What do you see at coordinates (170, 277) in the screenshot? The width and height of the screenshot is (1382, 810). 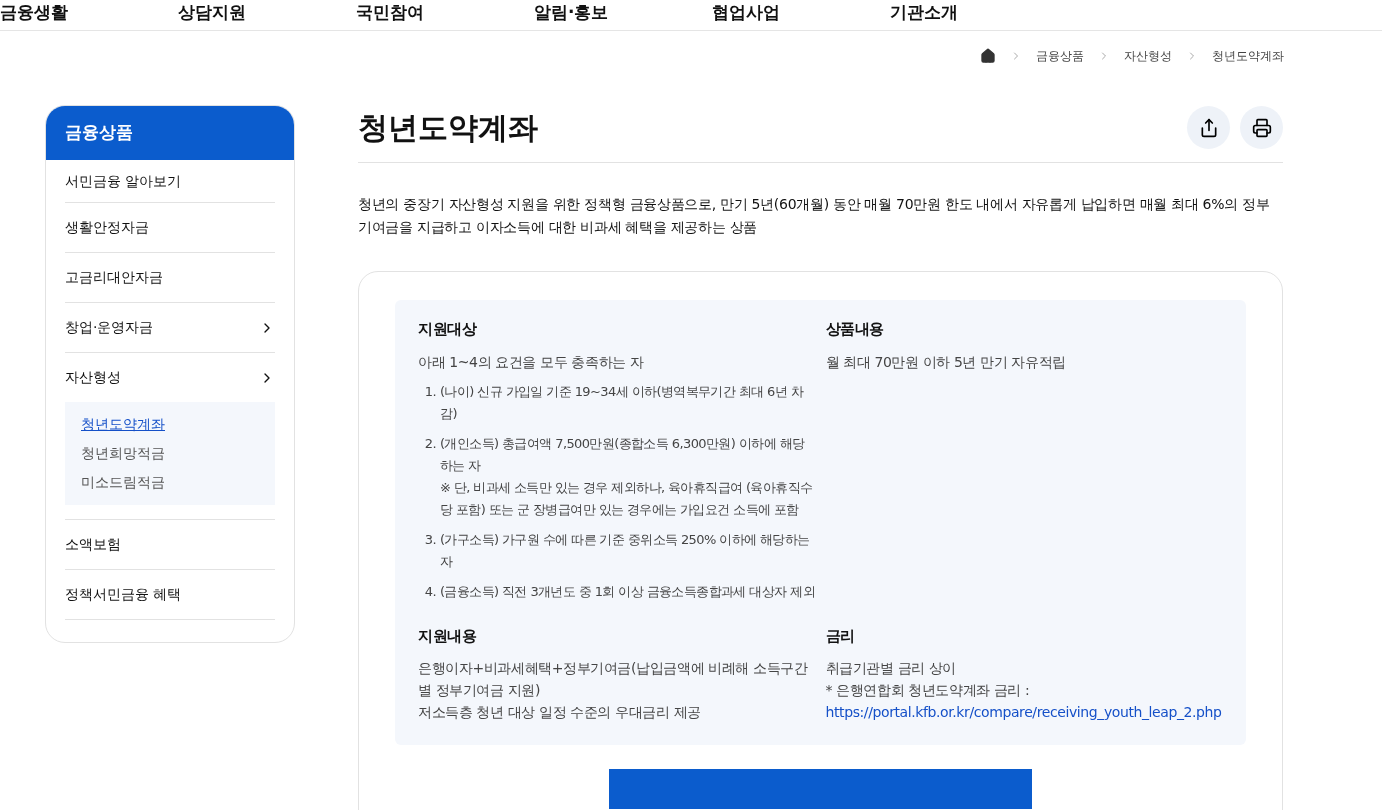 I see `sidebar-item: 고금리대안자금` at bounding box center [170, 277].